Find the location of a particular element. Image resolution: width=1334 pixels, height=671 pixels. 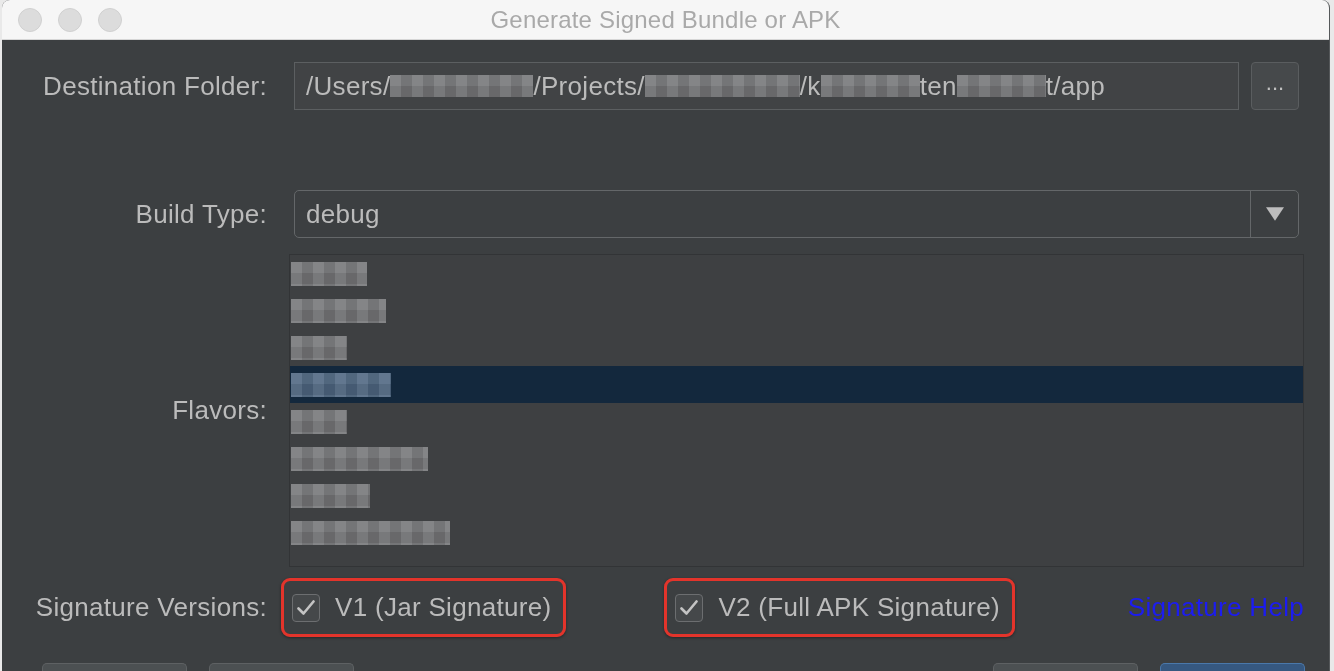

flavor-list-item is located at coordinates (796, 384).